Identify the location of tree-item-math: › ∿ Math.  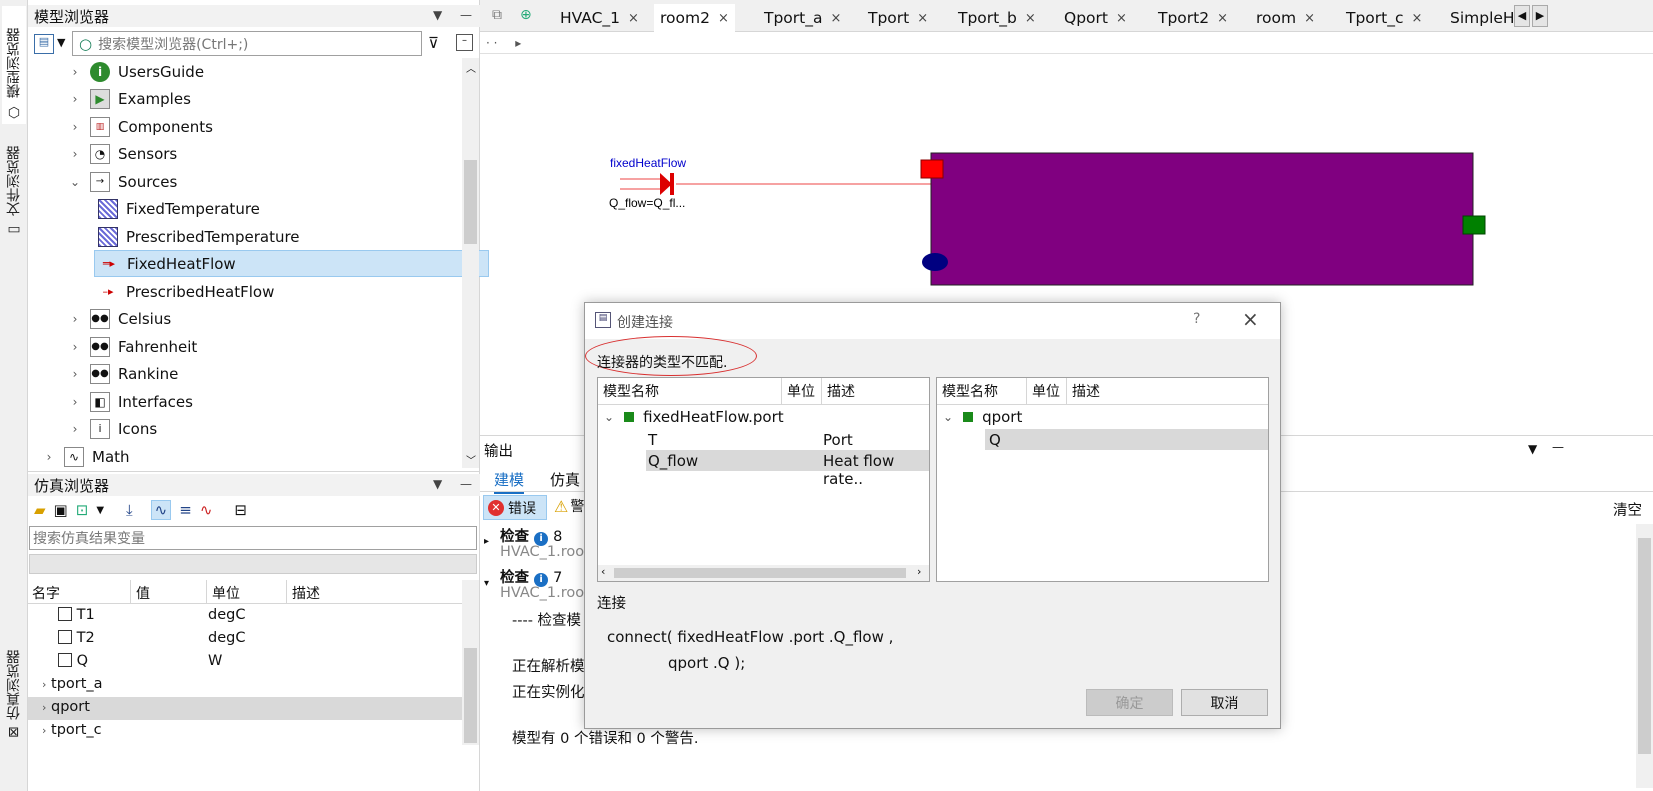
(86, 456).